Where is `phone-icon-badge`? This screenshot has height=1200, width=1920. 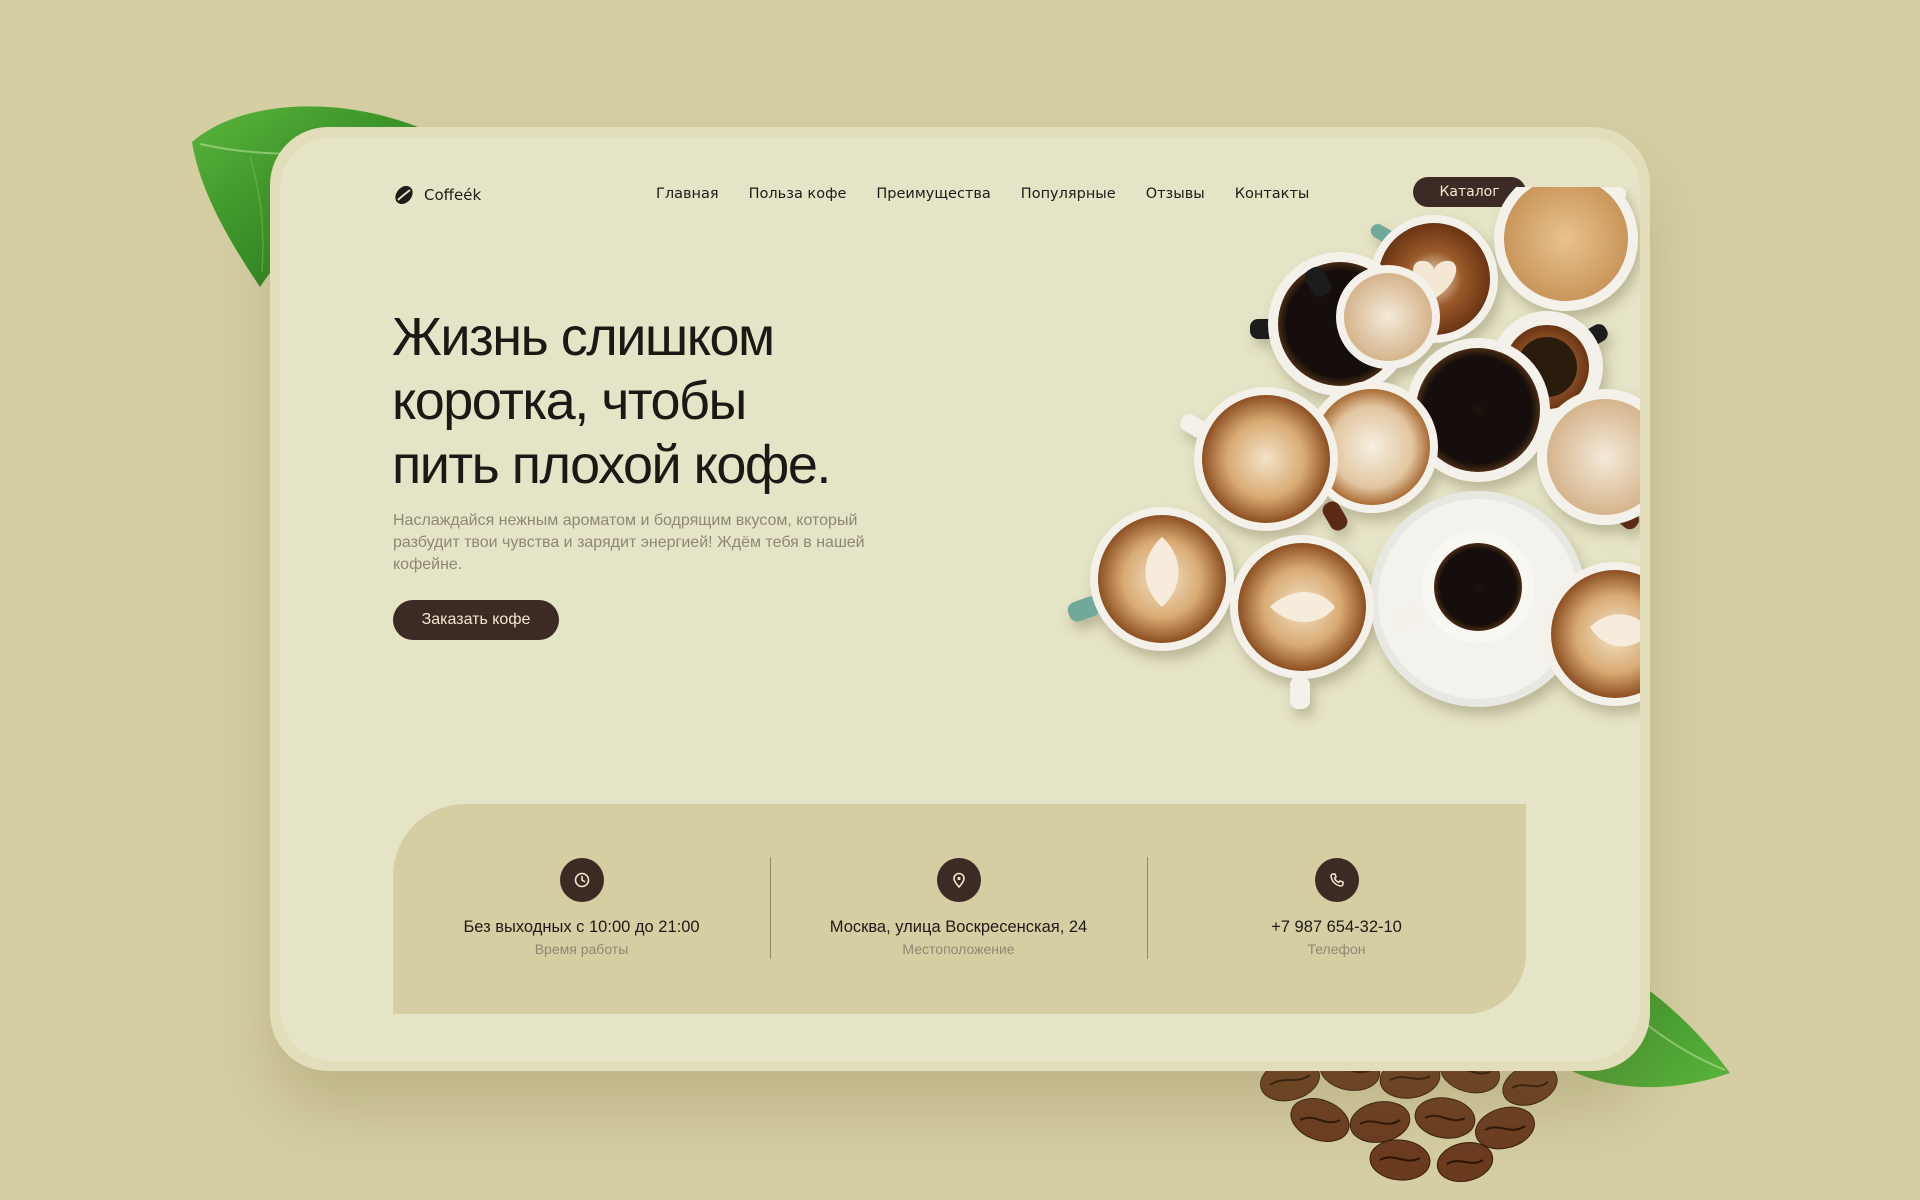
phone-icon-badge is located at coordinates (1336, 880).